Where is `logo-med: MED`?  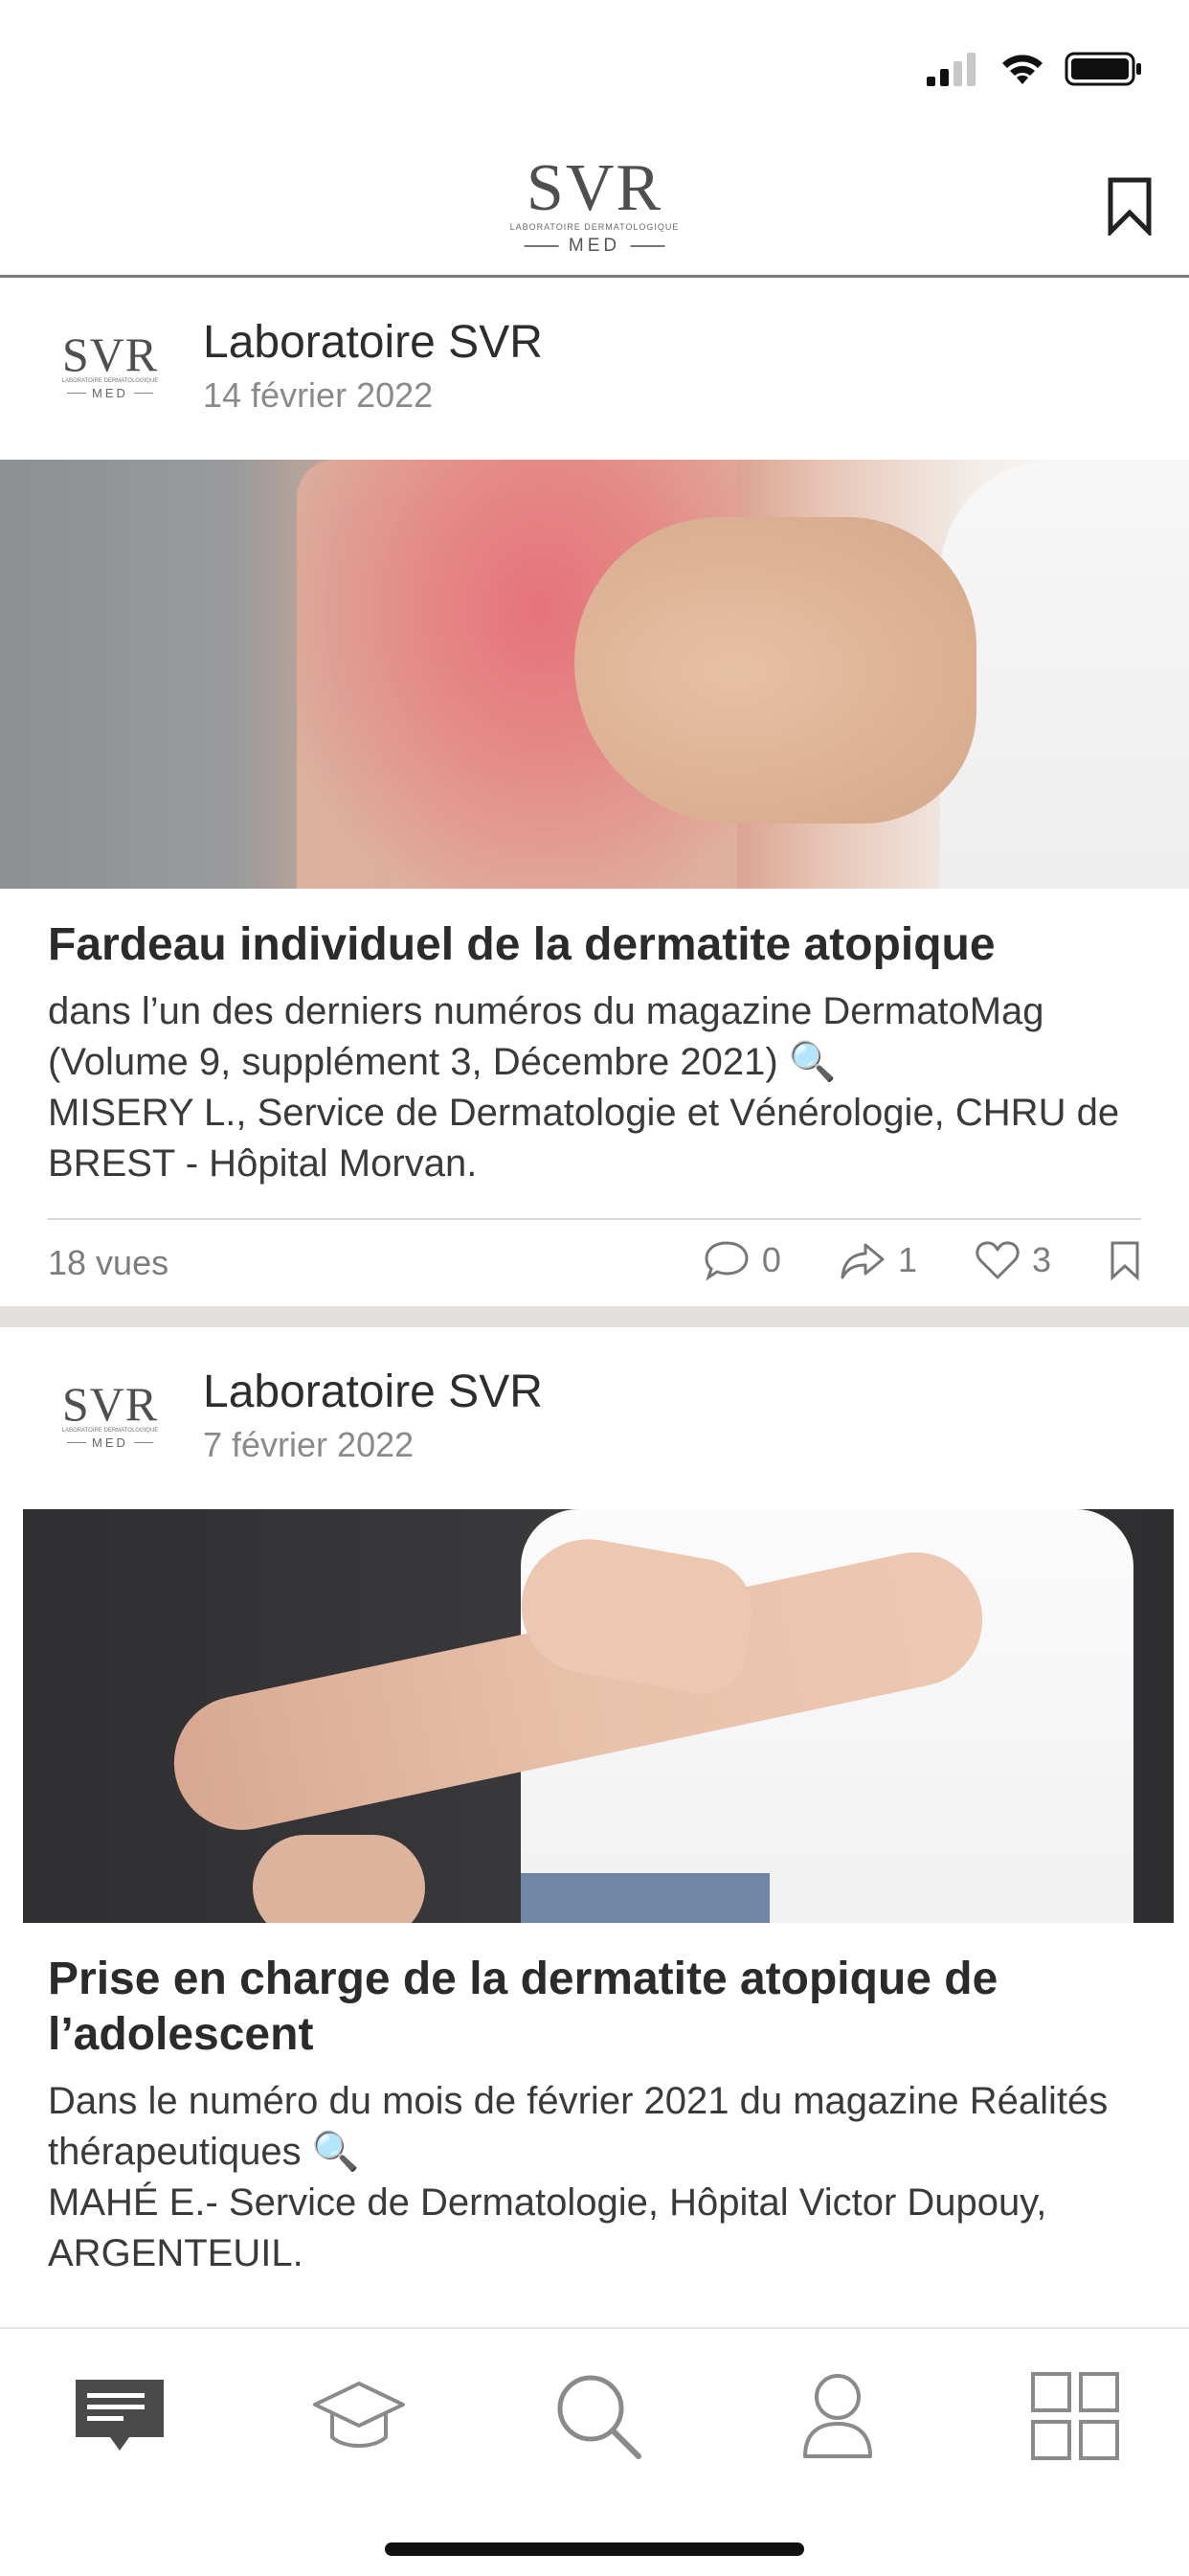
logo-med: MED is located at coordinates (595, 246).